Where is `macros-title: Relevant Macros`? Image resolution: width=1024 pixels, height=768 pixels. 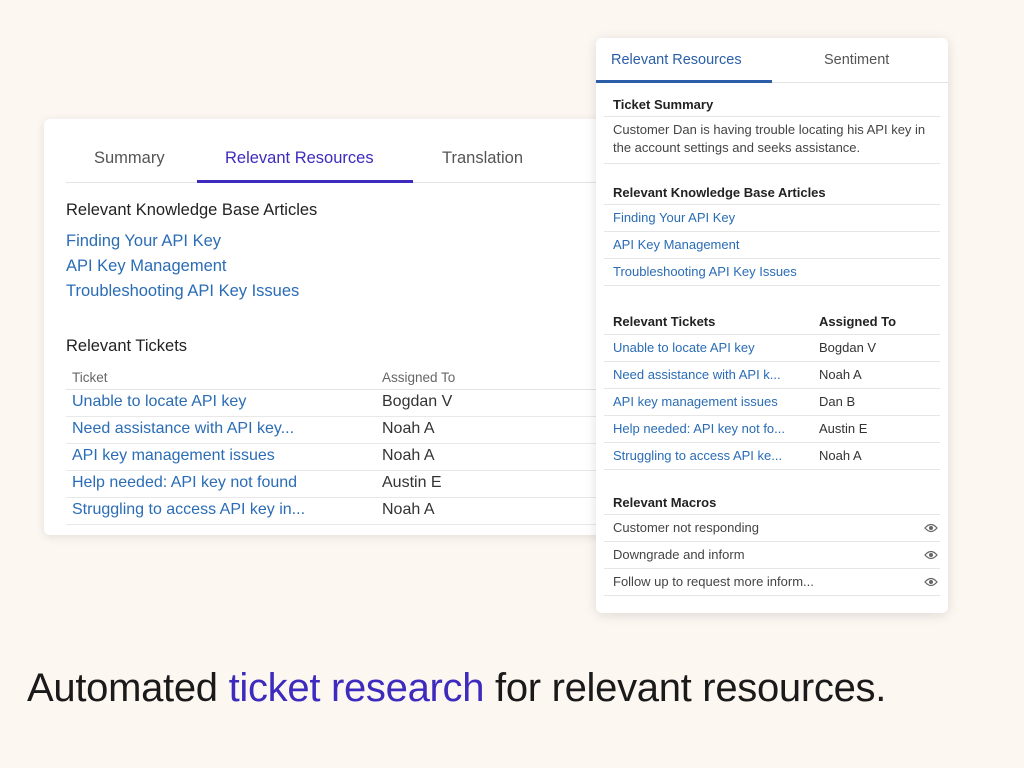 macros-title: Relevant Macros is located at coordinates (772, 503).